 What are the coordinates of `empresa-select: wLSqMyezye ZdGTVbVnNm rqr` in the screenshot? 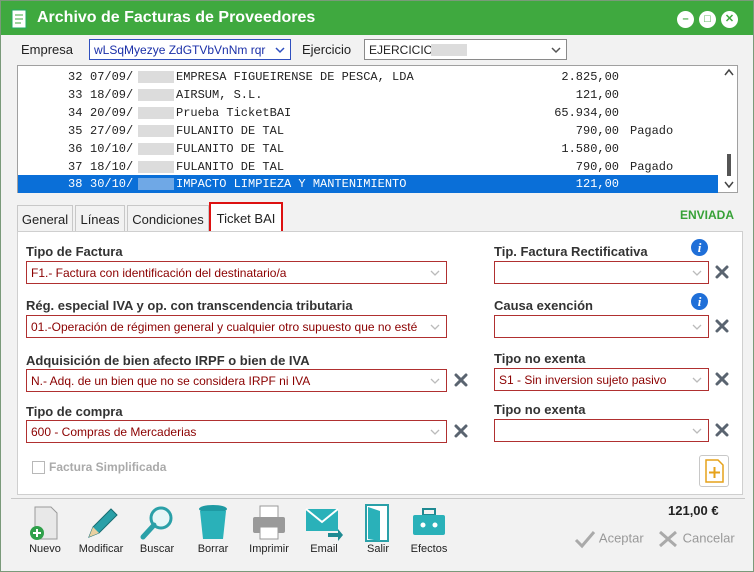 It's located at (190, 49).